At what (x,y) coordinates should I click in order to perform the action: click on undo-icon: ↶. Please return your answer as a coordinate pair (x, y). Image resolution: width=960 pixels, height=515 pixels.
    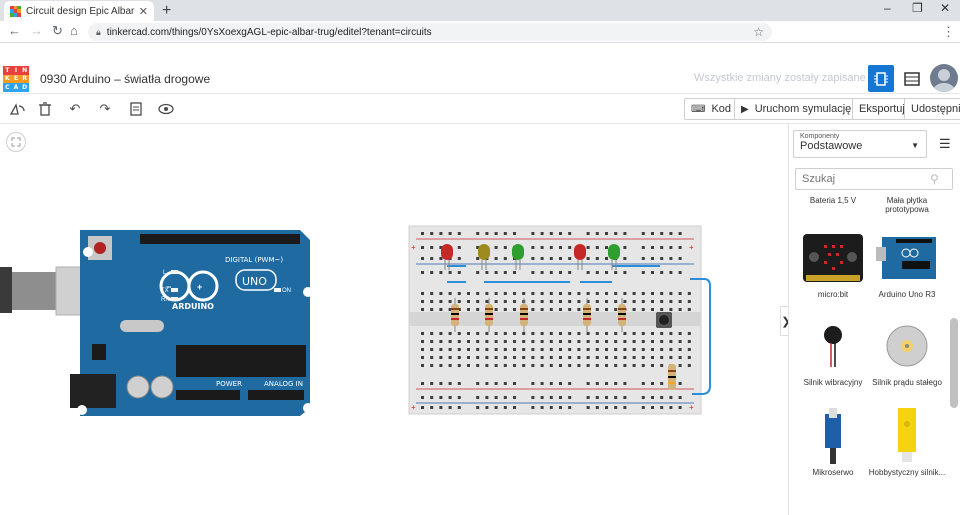
    Looking at the image, I should click on (75, 109).